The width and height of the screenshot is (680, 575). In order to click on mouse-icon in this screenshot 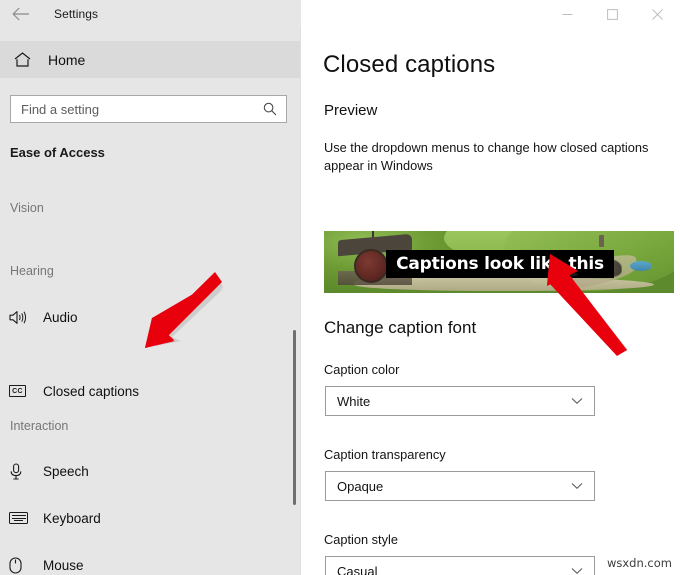, I will do `click(23, 565)`.